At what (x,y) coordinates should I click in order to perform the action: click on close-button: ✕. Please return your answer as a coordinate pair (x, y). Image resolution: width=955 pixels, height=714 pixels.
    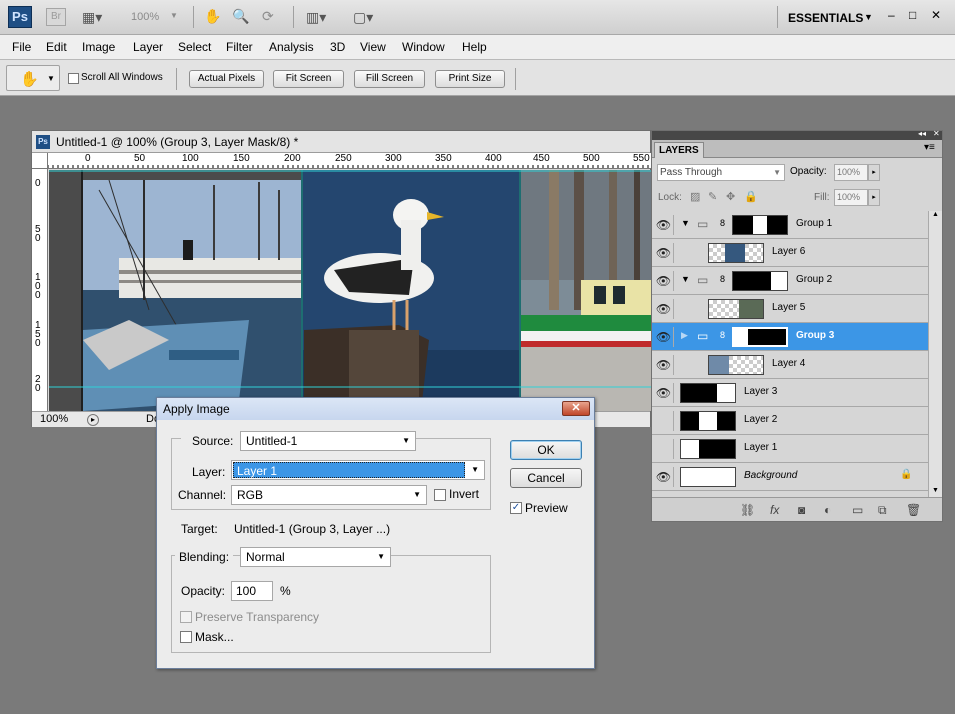
    Looking at the image, I should click on (936, 15).